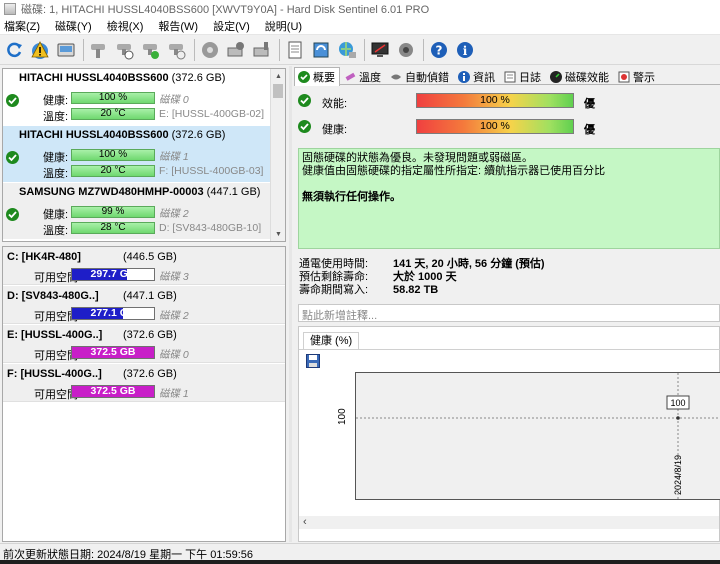 The height and width of the screenshot is (564, 720). What do you see at coordinates (538, 436) in the screenshot?
I see `health-chart: 100 2024/8/19` at bounding box center [538, 436].